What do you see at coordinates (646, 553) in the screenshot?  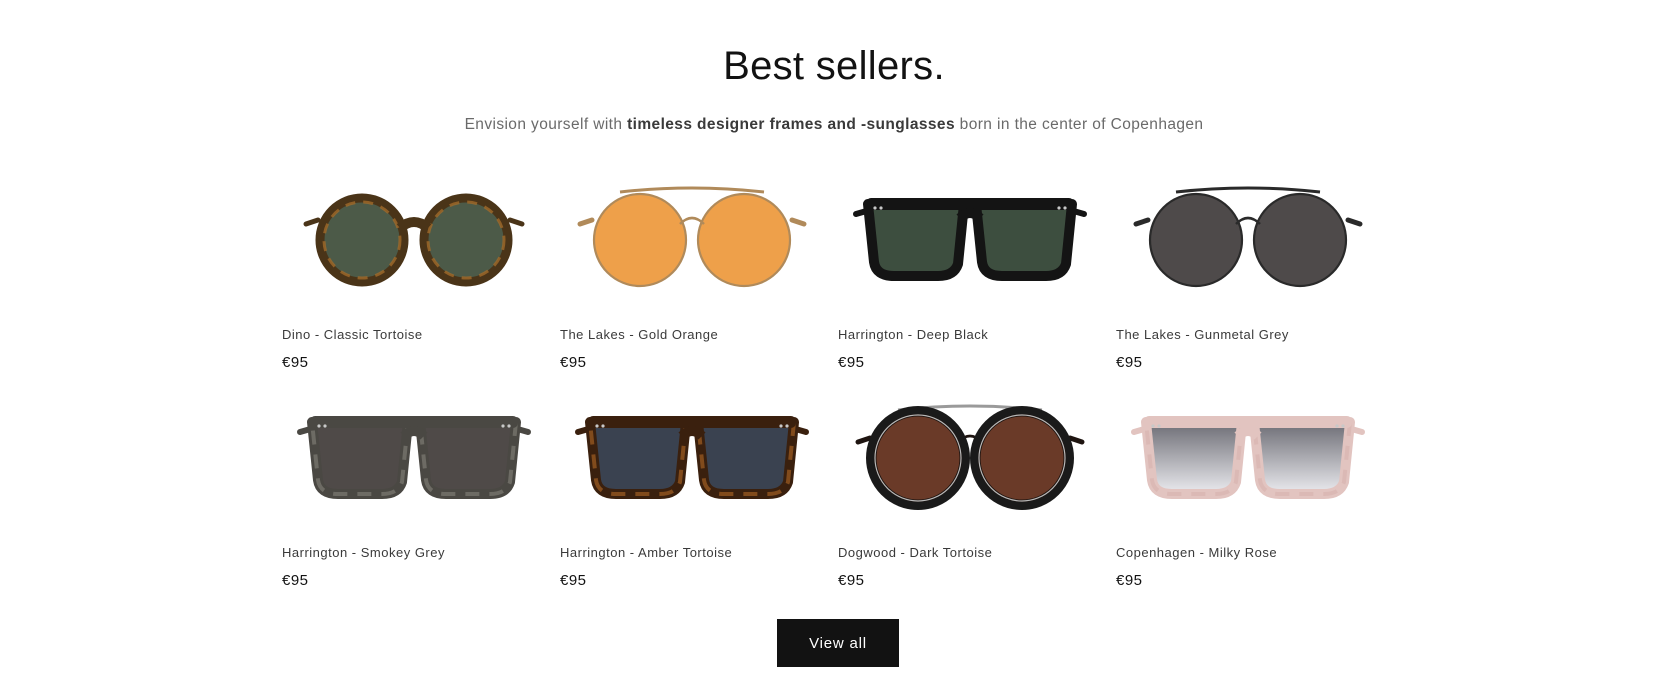 I see `product-title-link: Harrington - Amber Tortoise` at bounding box center [646, 553].